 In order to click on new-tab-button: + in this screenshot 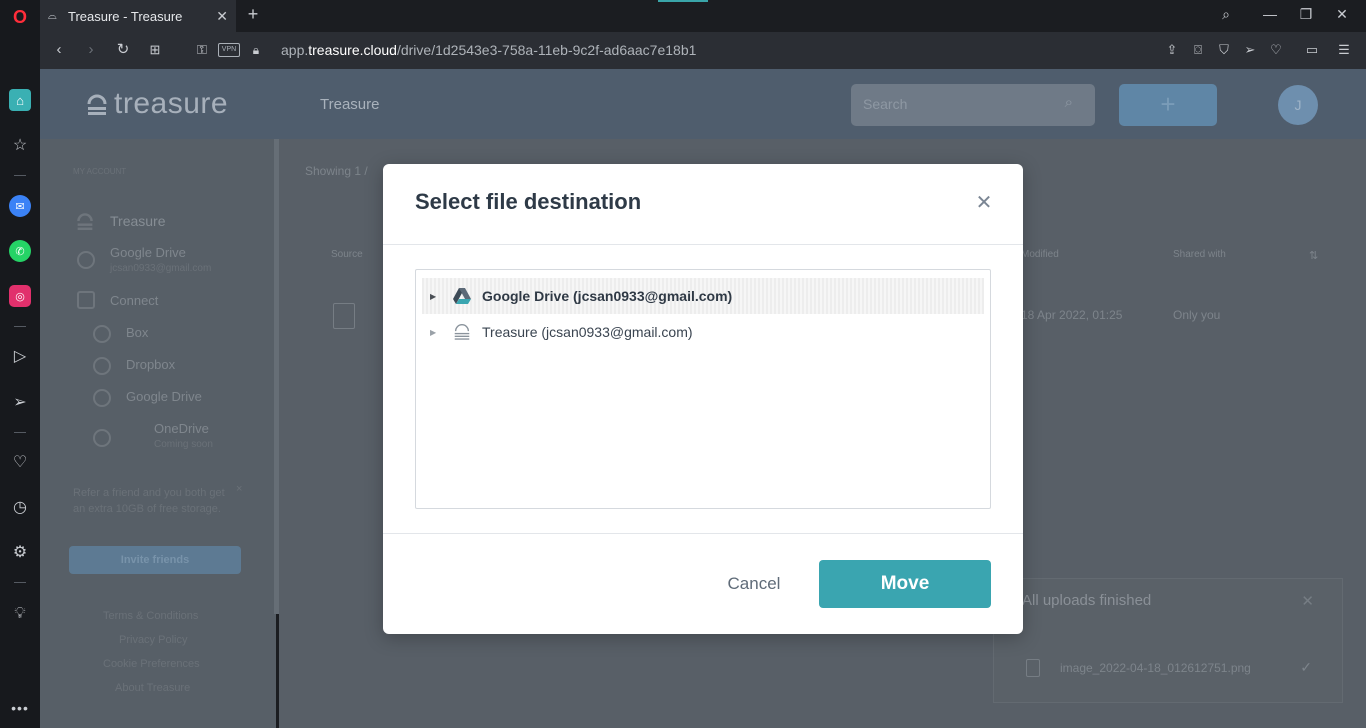, I will do `click(253, 15)`.